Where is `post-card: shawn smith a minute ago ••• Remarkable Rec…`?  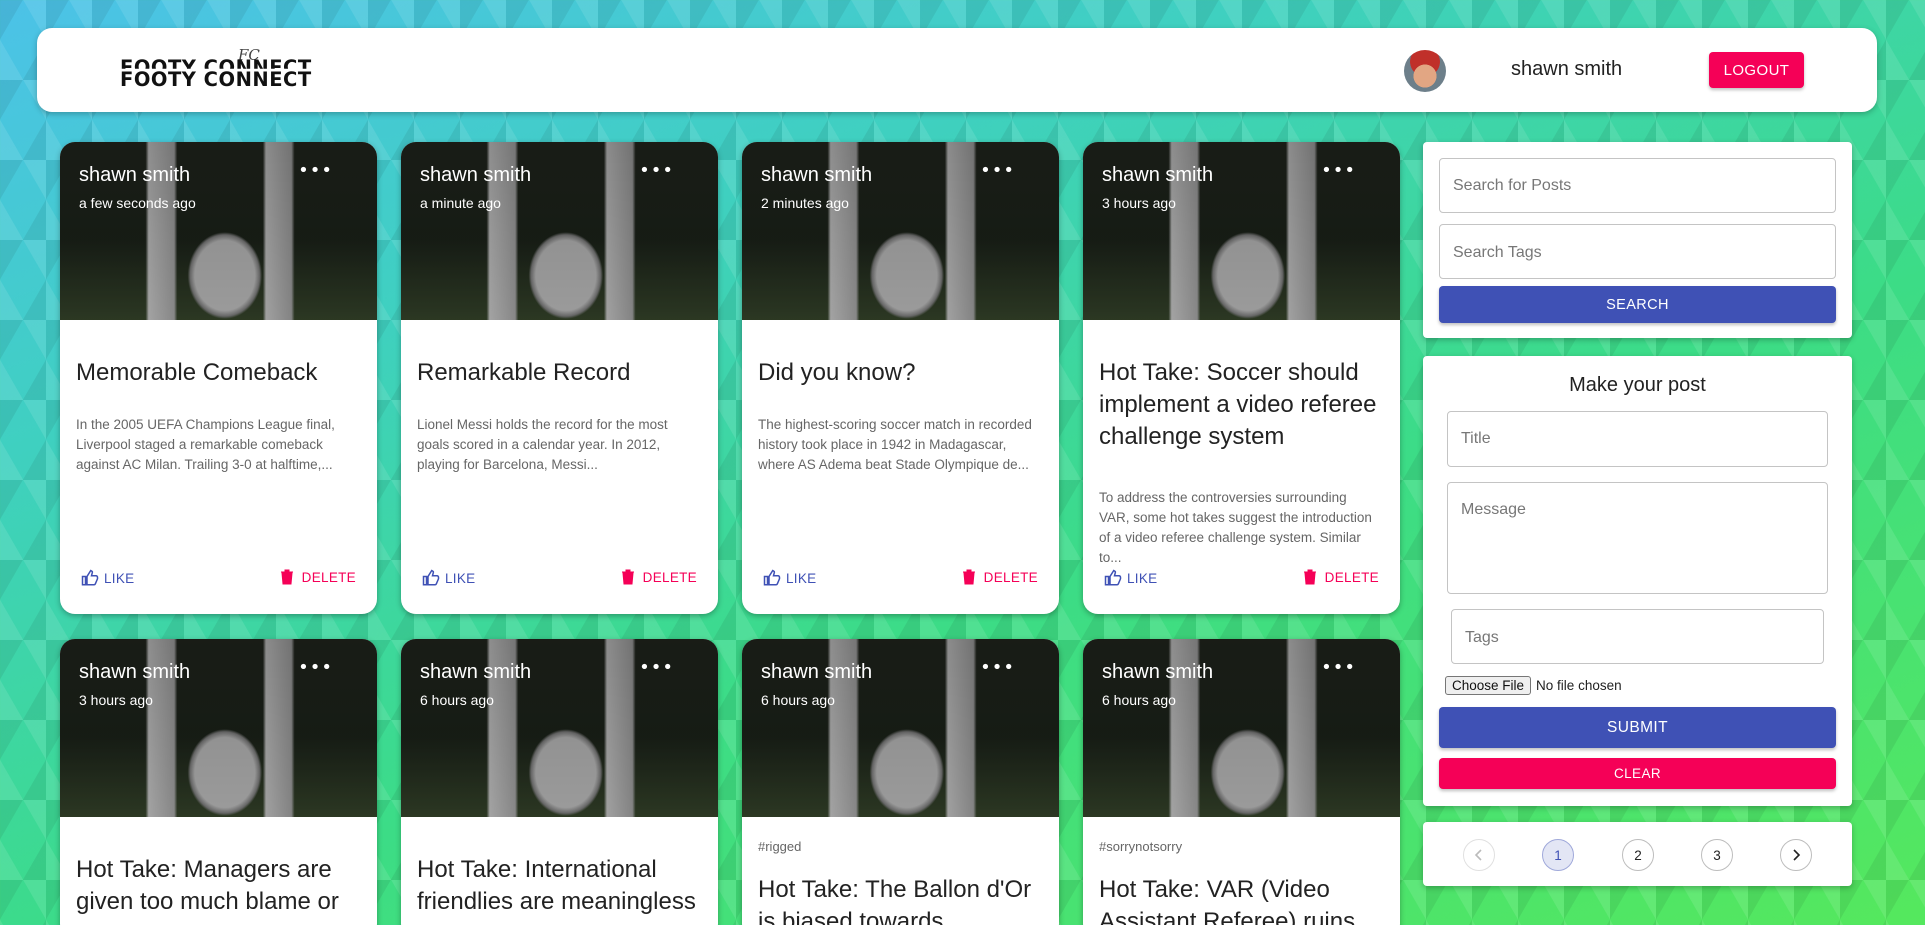 post-card: shawn smith a minute ago ••• Remarkable Rec… is located at coordinates (559, 378).